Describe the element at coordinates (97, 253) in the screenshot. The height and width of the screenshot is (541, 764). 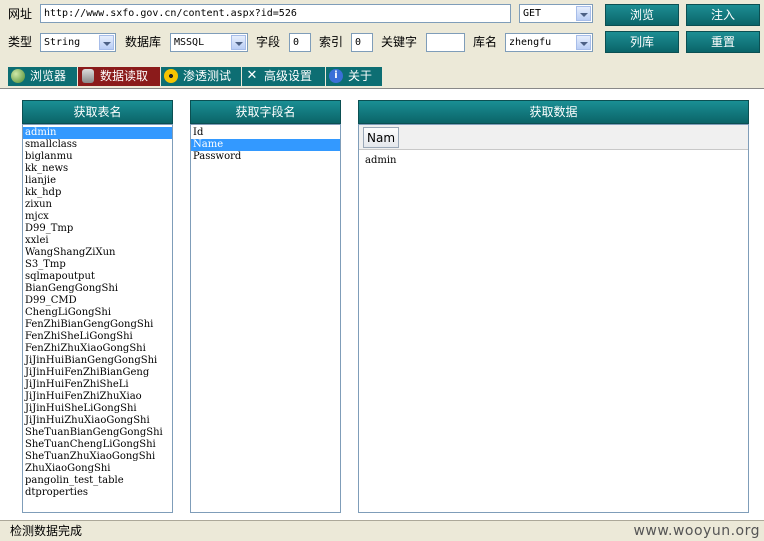
I see `table-list-item: WangShangZiXun` at that location.